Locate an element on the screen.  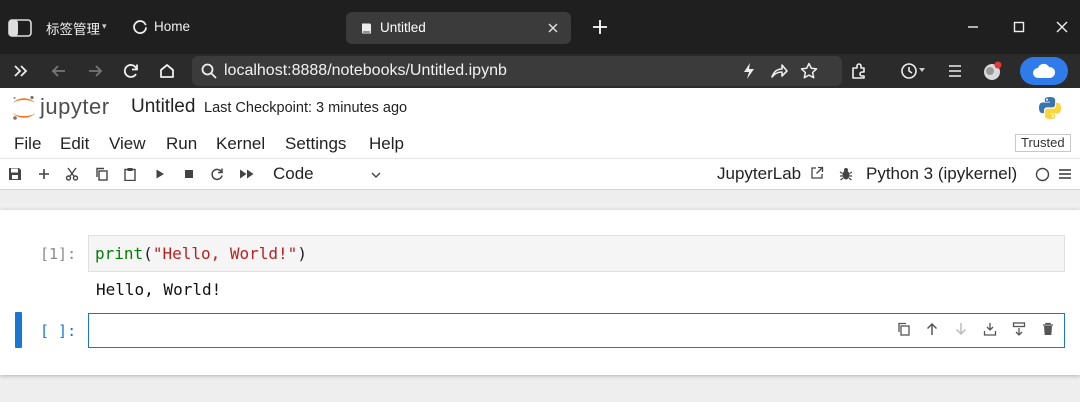
active-cell-indicator is located at coordinates (18, 330).